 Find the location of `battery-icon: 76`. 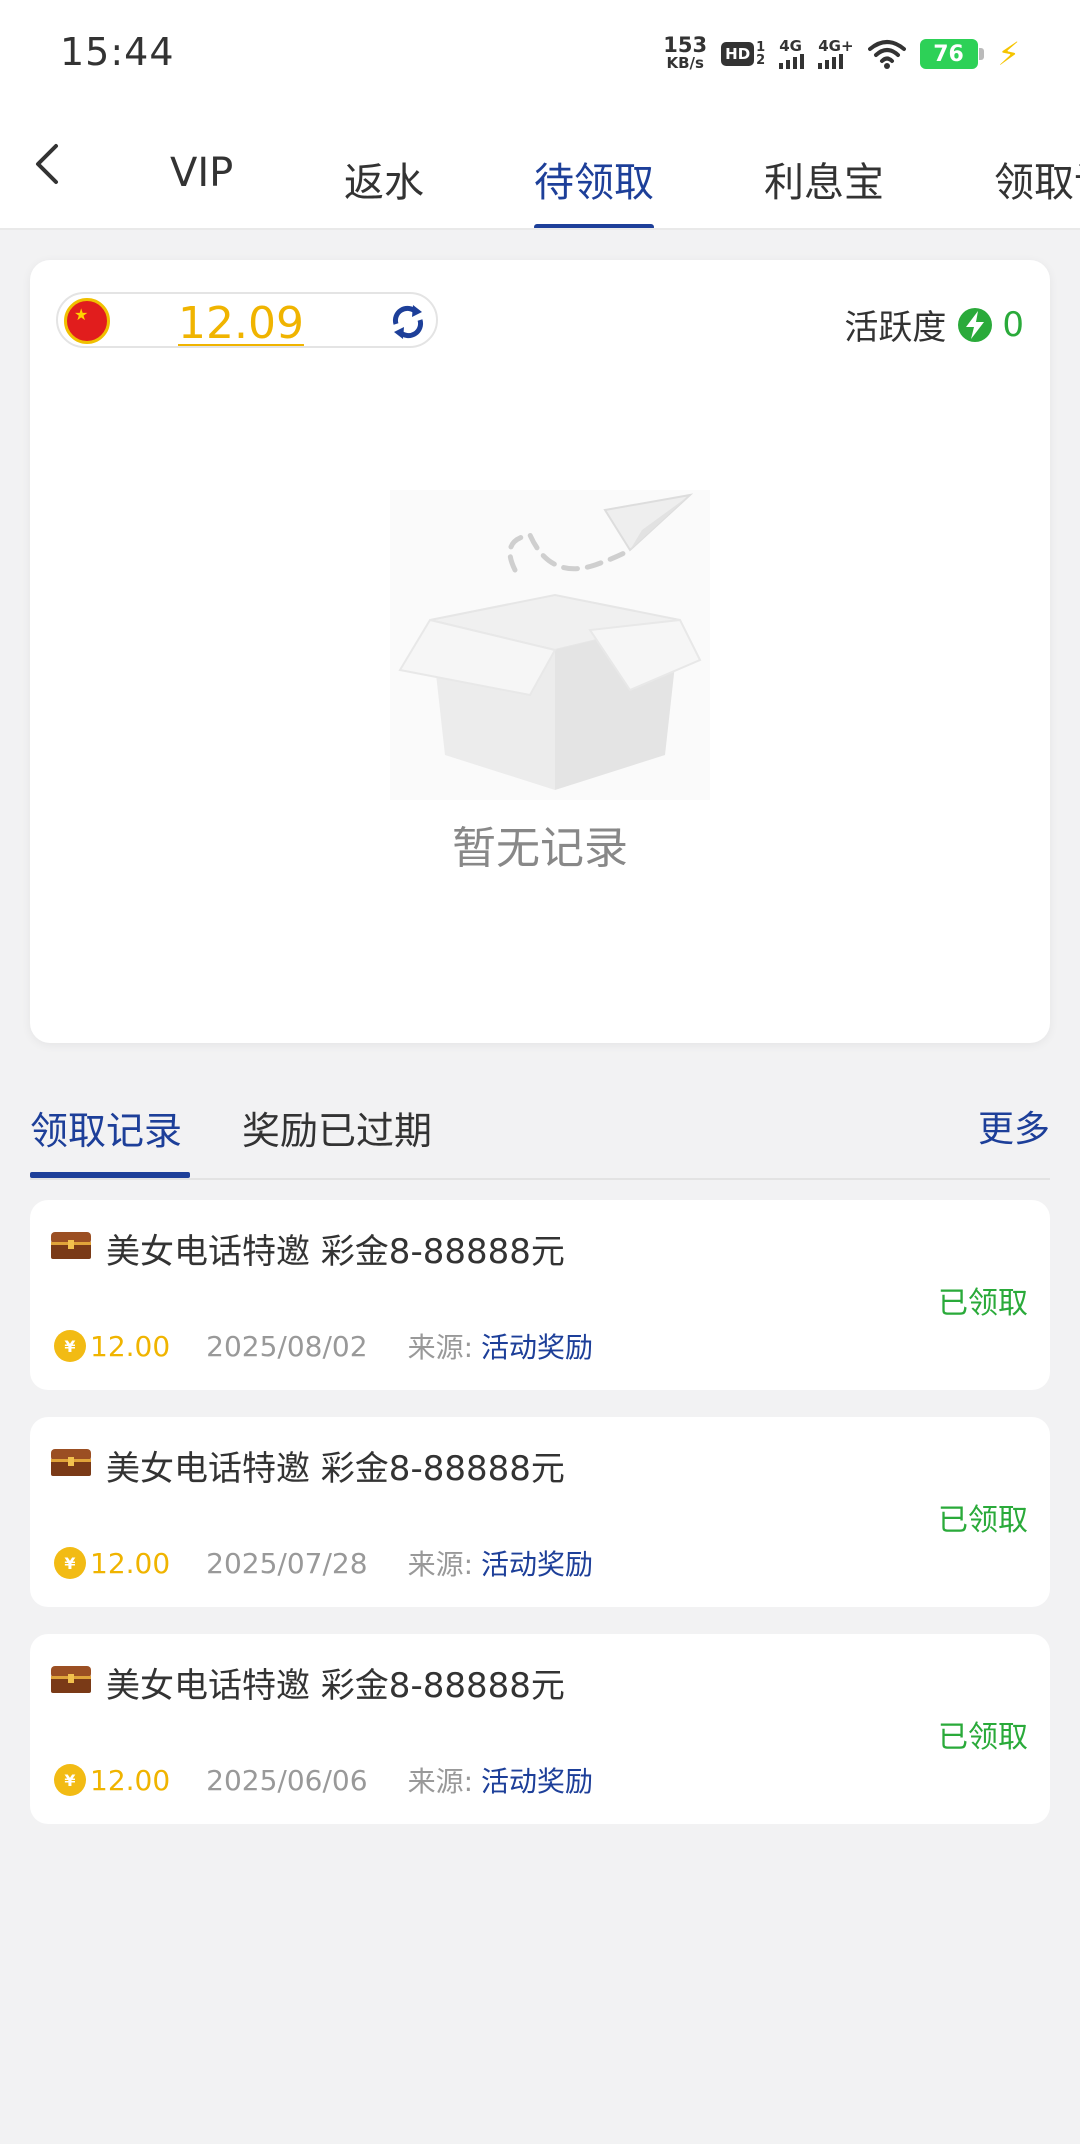

battery-icon: 76 is located at coordinates (951, 54).